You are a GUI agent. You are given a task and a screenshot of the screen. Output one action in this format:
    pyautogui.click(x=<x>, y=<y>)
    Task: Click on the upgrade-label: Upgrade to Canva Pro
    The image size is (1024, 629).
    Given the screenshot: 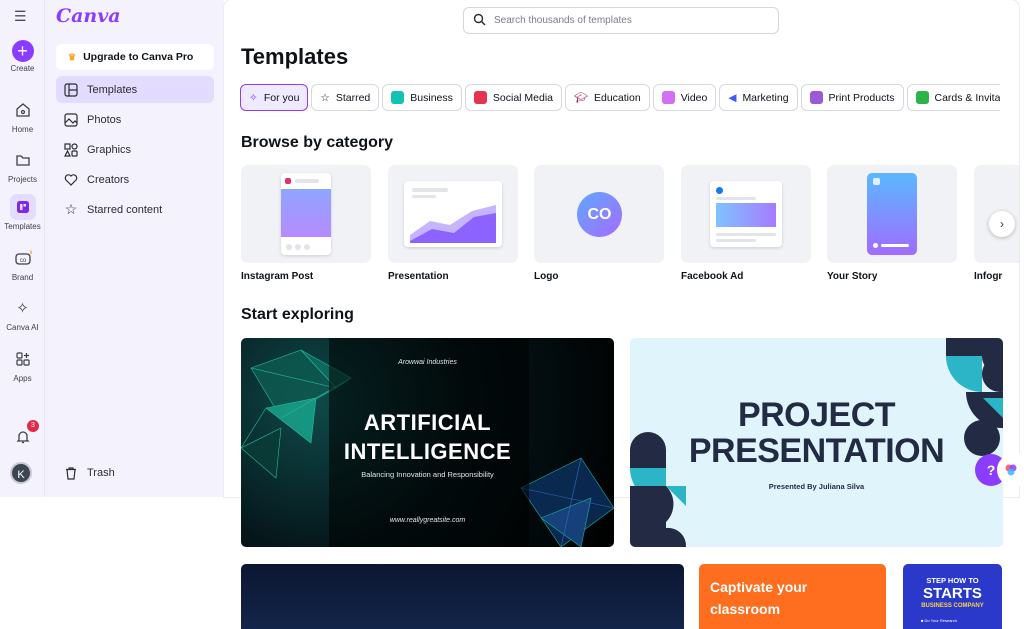 What is the action you would take?
    pyautogui.click(x=138, y=57)
    